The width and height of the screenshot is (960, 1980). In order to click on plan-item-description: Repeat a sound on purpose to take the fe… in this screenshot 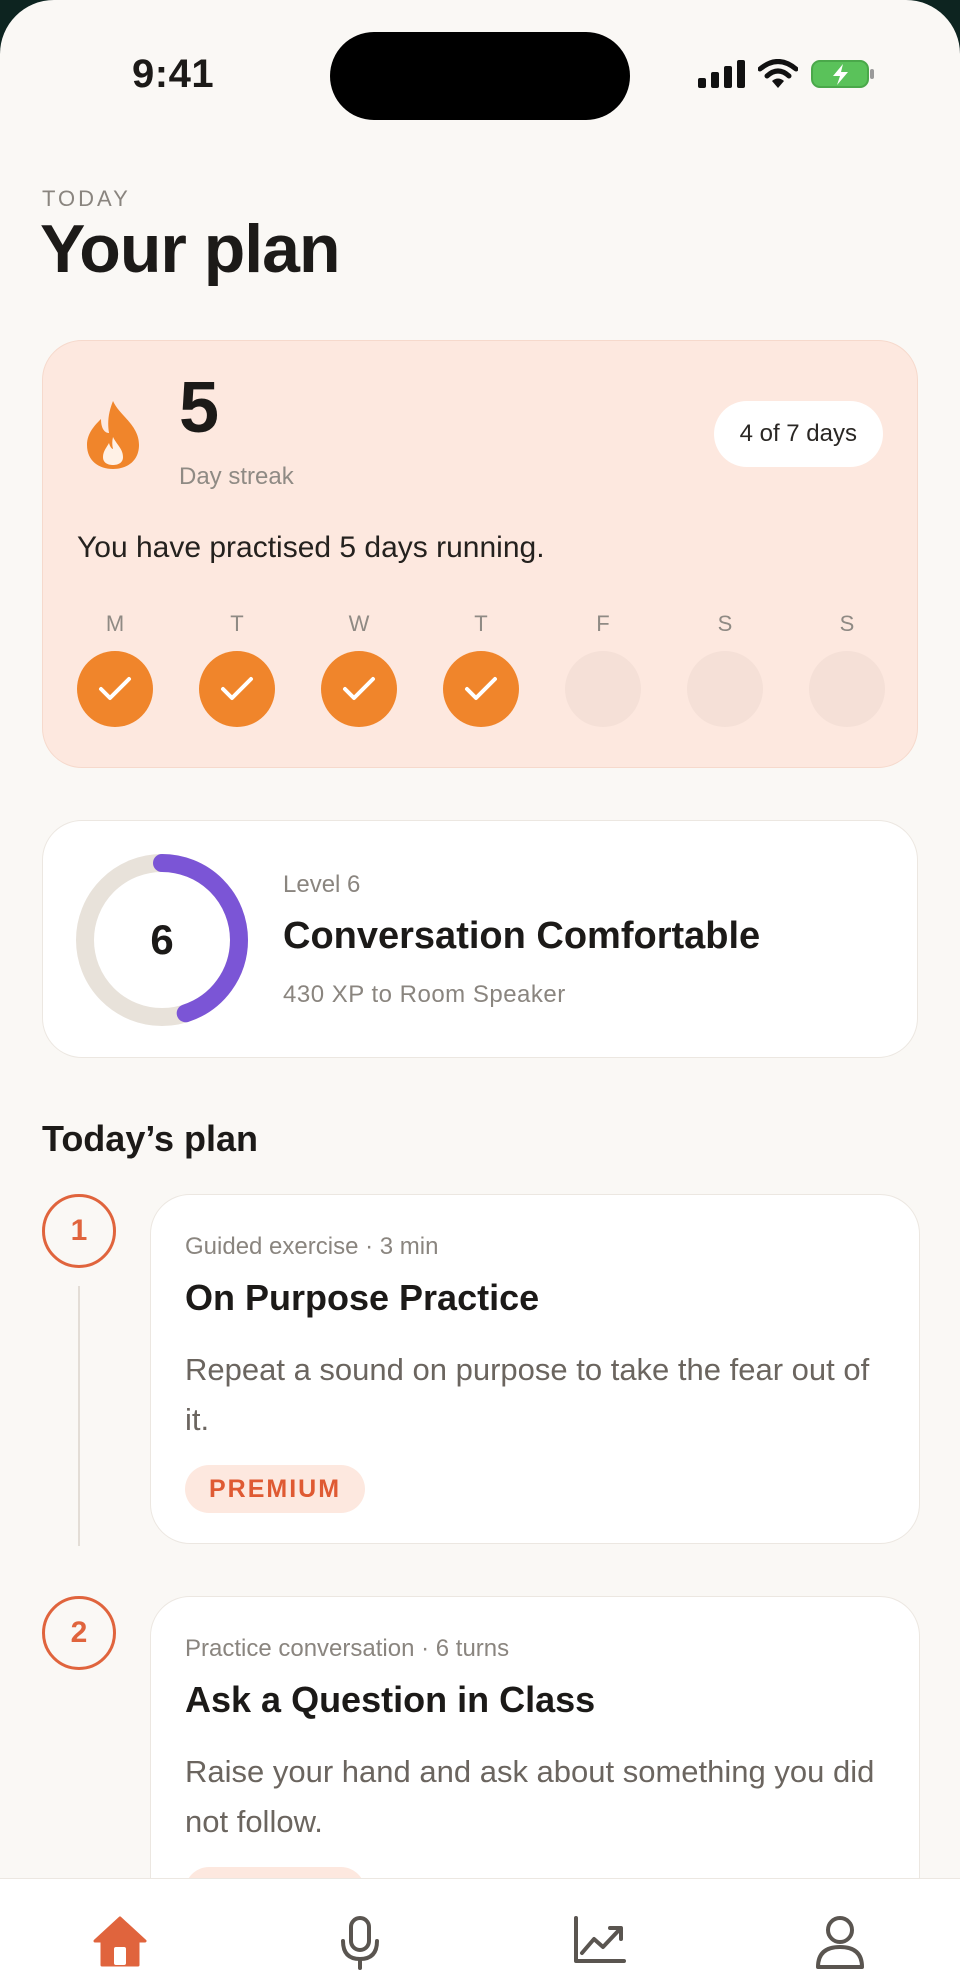, I will do `click(527, 1394)`.